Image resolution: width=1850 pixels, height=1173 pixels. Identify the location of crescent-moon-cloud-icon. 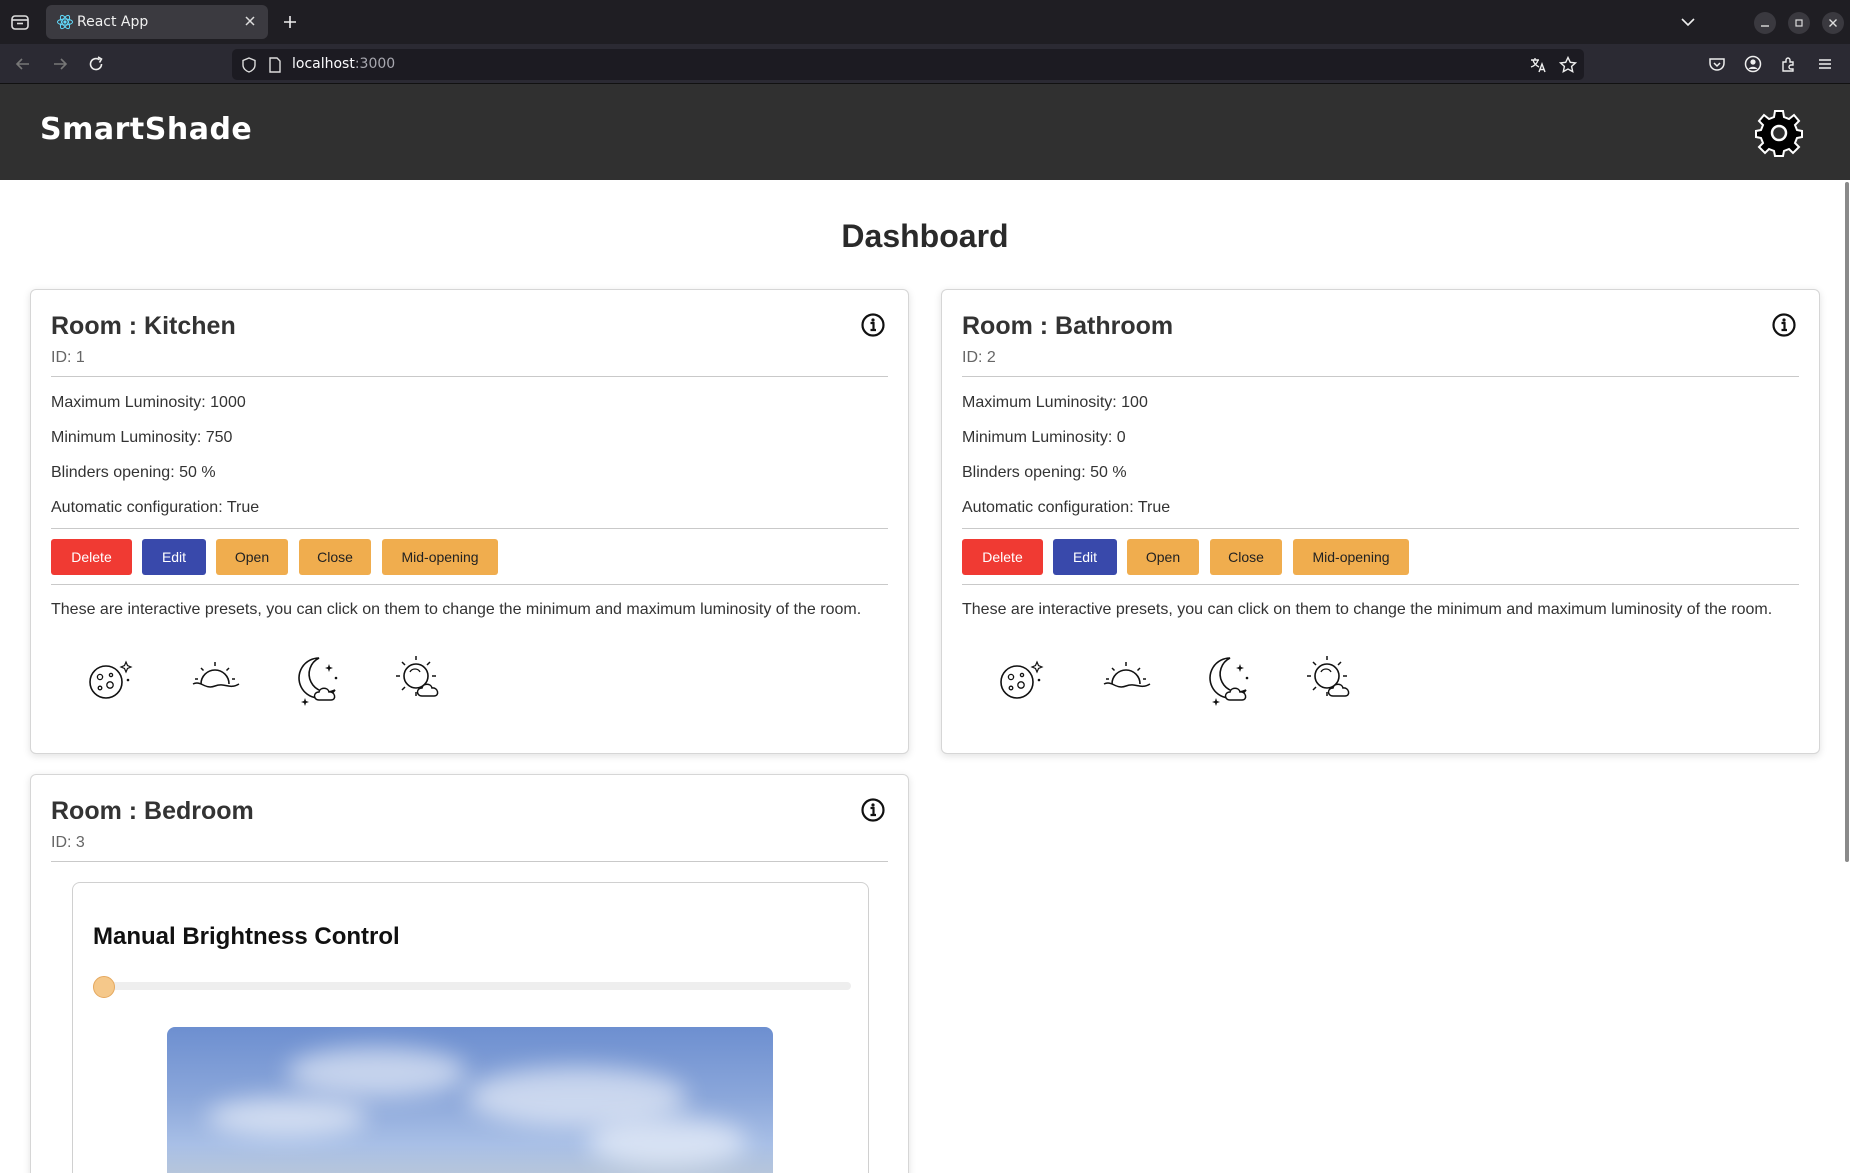
(1229, 681).